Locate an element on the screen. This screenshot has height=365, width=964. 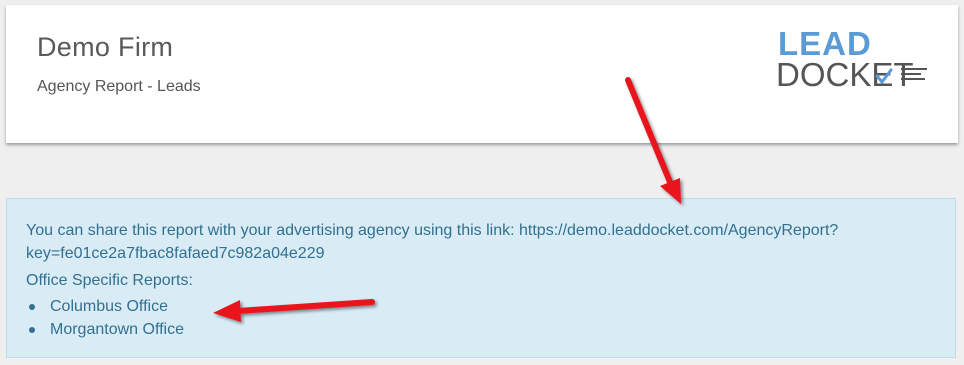
logo-check-icon is located at coordinates (901, 76).